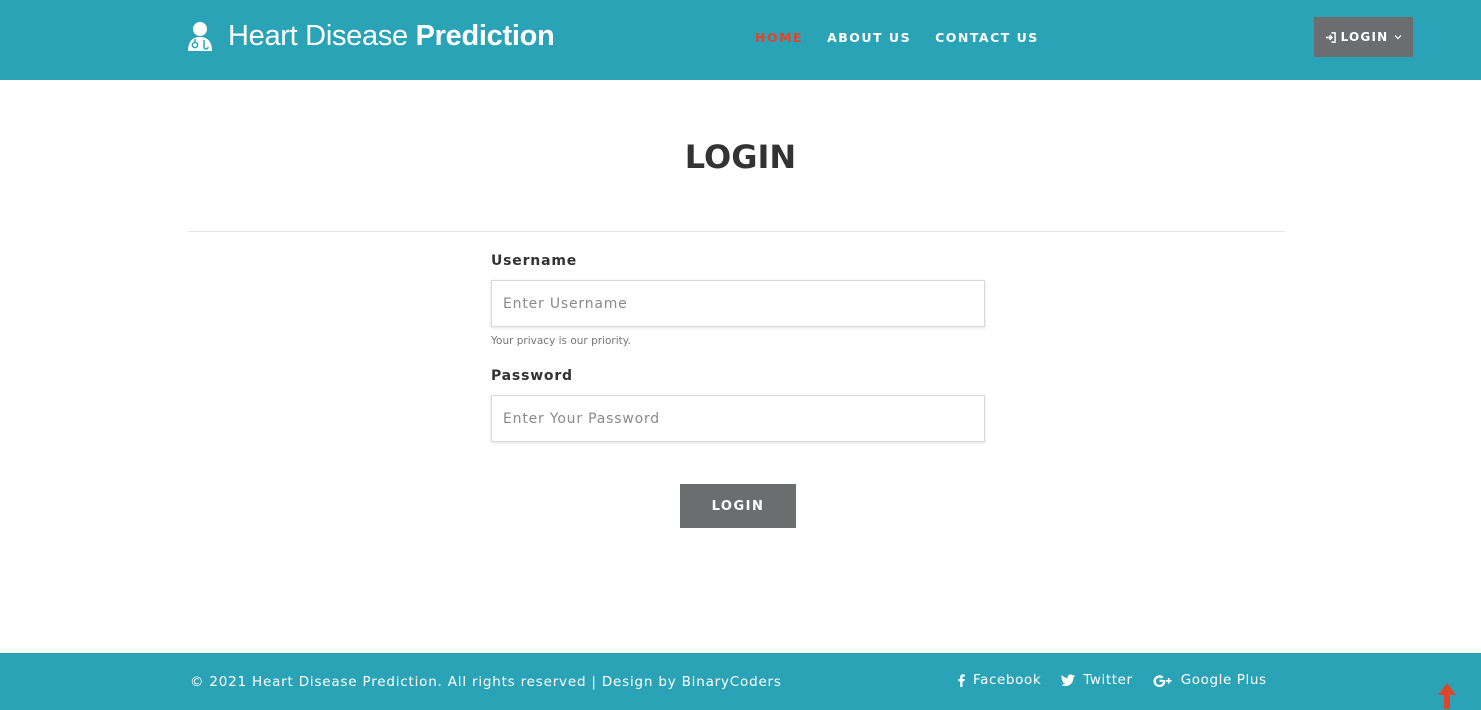  What do you see at coordinates (318, 35) in the screenshot?
I see `brand-title-light: Heart Disease` at bounding box center [318, 35].